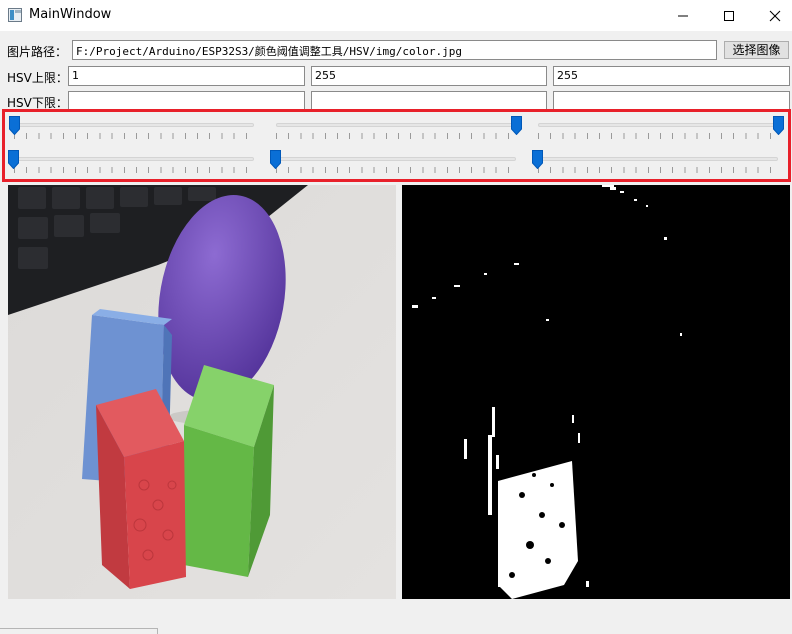  I want to click on hsv-lower-h-input, so click(186, 101).